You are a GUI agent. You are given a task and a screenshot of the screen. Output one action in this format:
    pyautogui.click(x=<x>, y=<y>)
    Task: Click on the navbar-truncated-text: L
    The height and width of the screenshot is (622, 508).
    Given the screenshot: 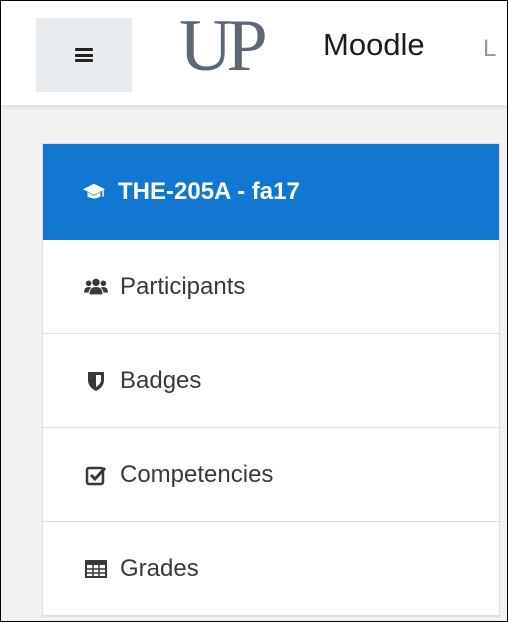 What is the action you would take?
    pyautogui.click(x=490, y=48)
    